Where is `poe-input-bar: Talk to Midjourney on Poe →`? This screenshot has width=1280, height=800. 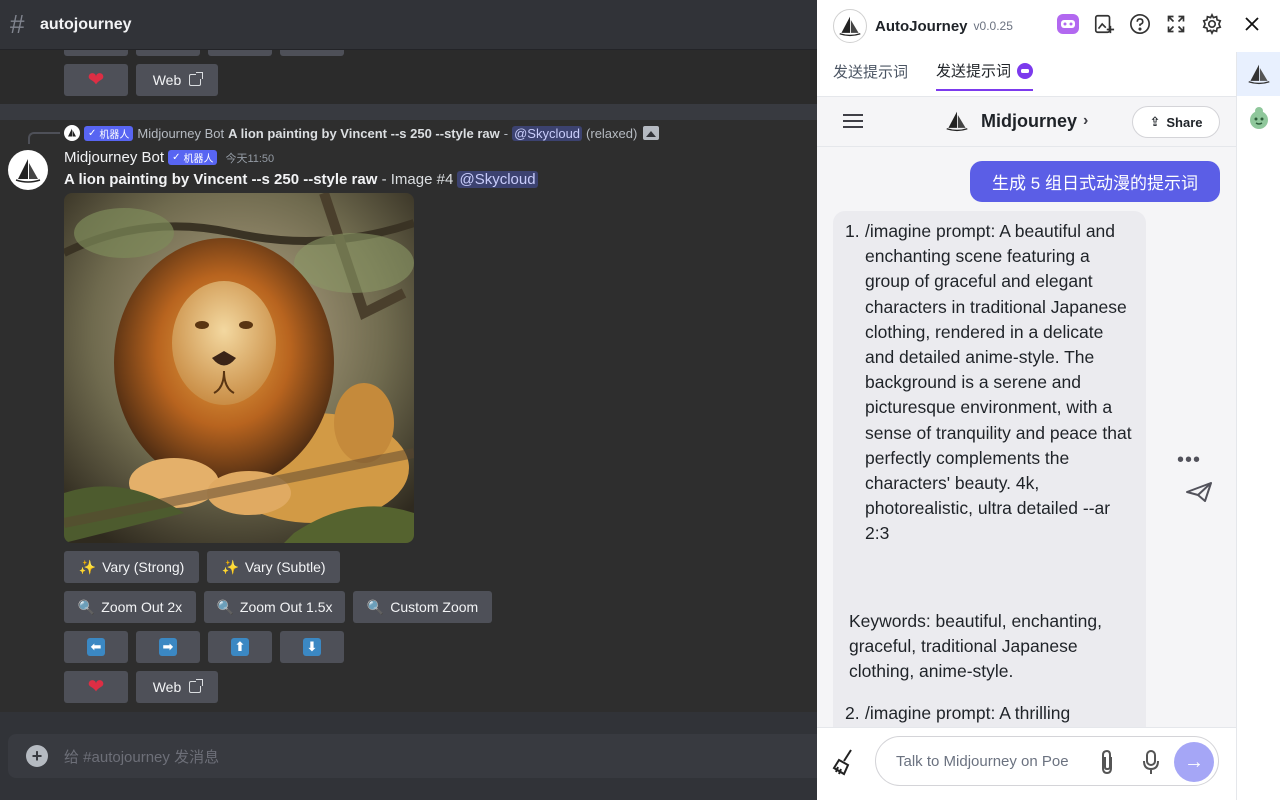
poe-input-bar: Talk to Midjourney on Poe → is located at coordinates (1026, 763).